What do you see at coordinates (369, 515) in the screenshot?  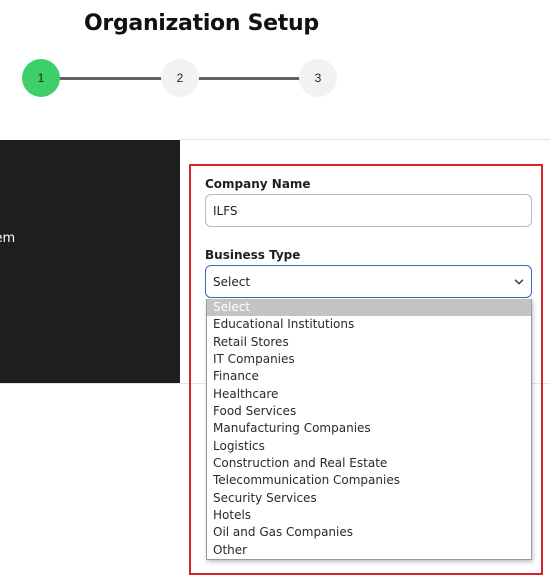 I see `dropdown-option: Hotels` at bounding box center [369, 515].